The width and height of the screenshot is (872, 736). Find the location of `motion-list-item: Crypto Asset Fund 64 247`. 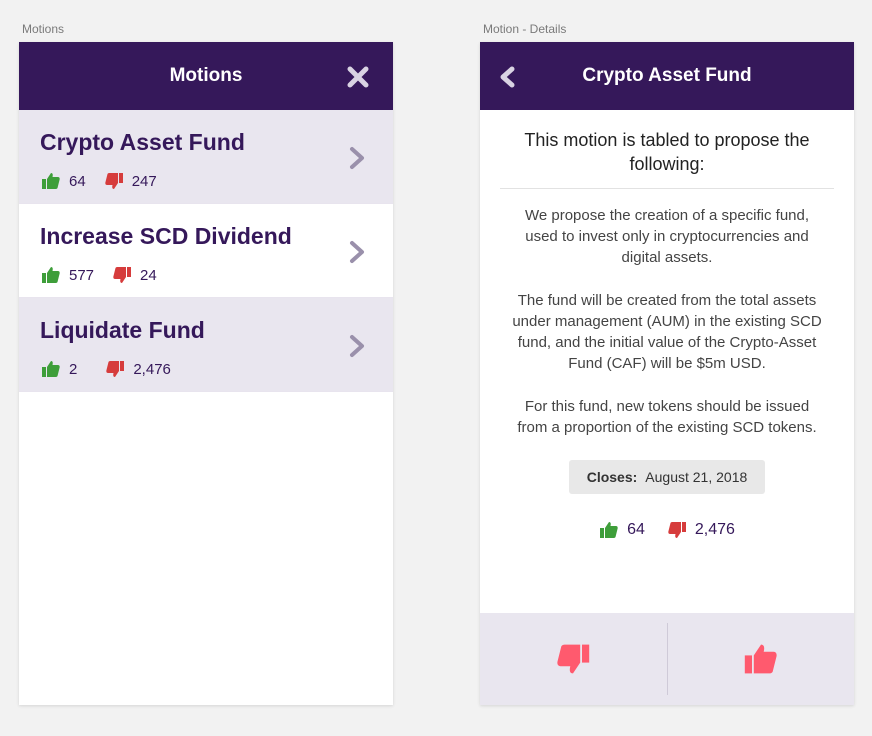

motion-list-item: Crypto Asset Fund 64 247 is located at coordinates (206, 157).